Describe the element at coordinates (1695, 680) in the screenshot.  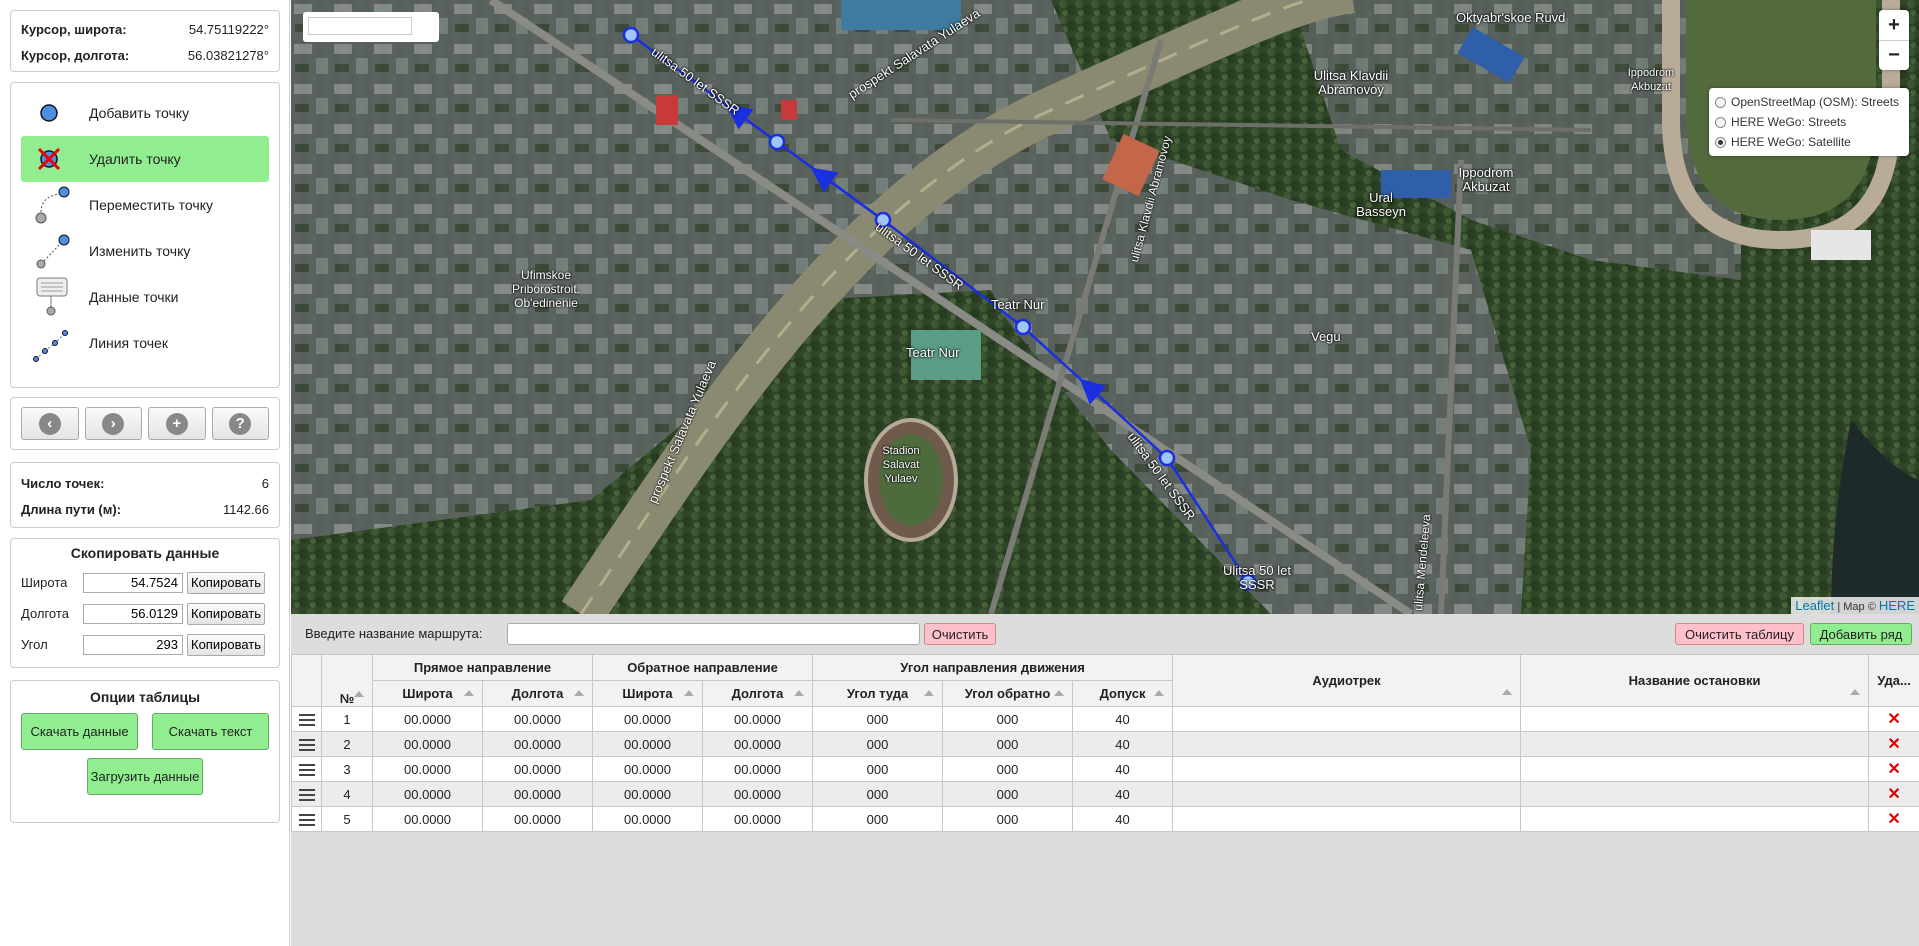
I see `col-stop-name-header: Название остановки` at that location.